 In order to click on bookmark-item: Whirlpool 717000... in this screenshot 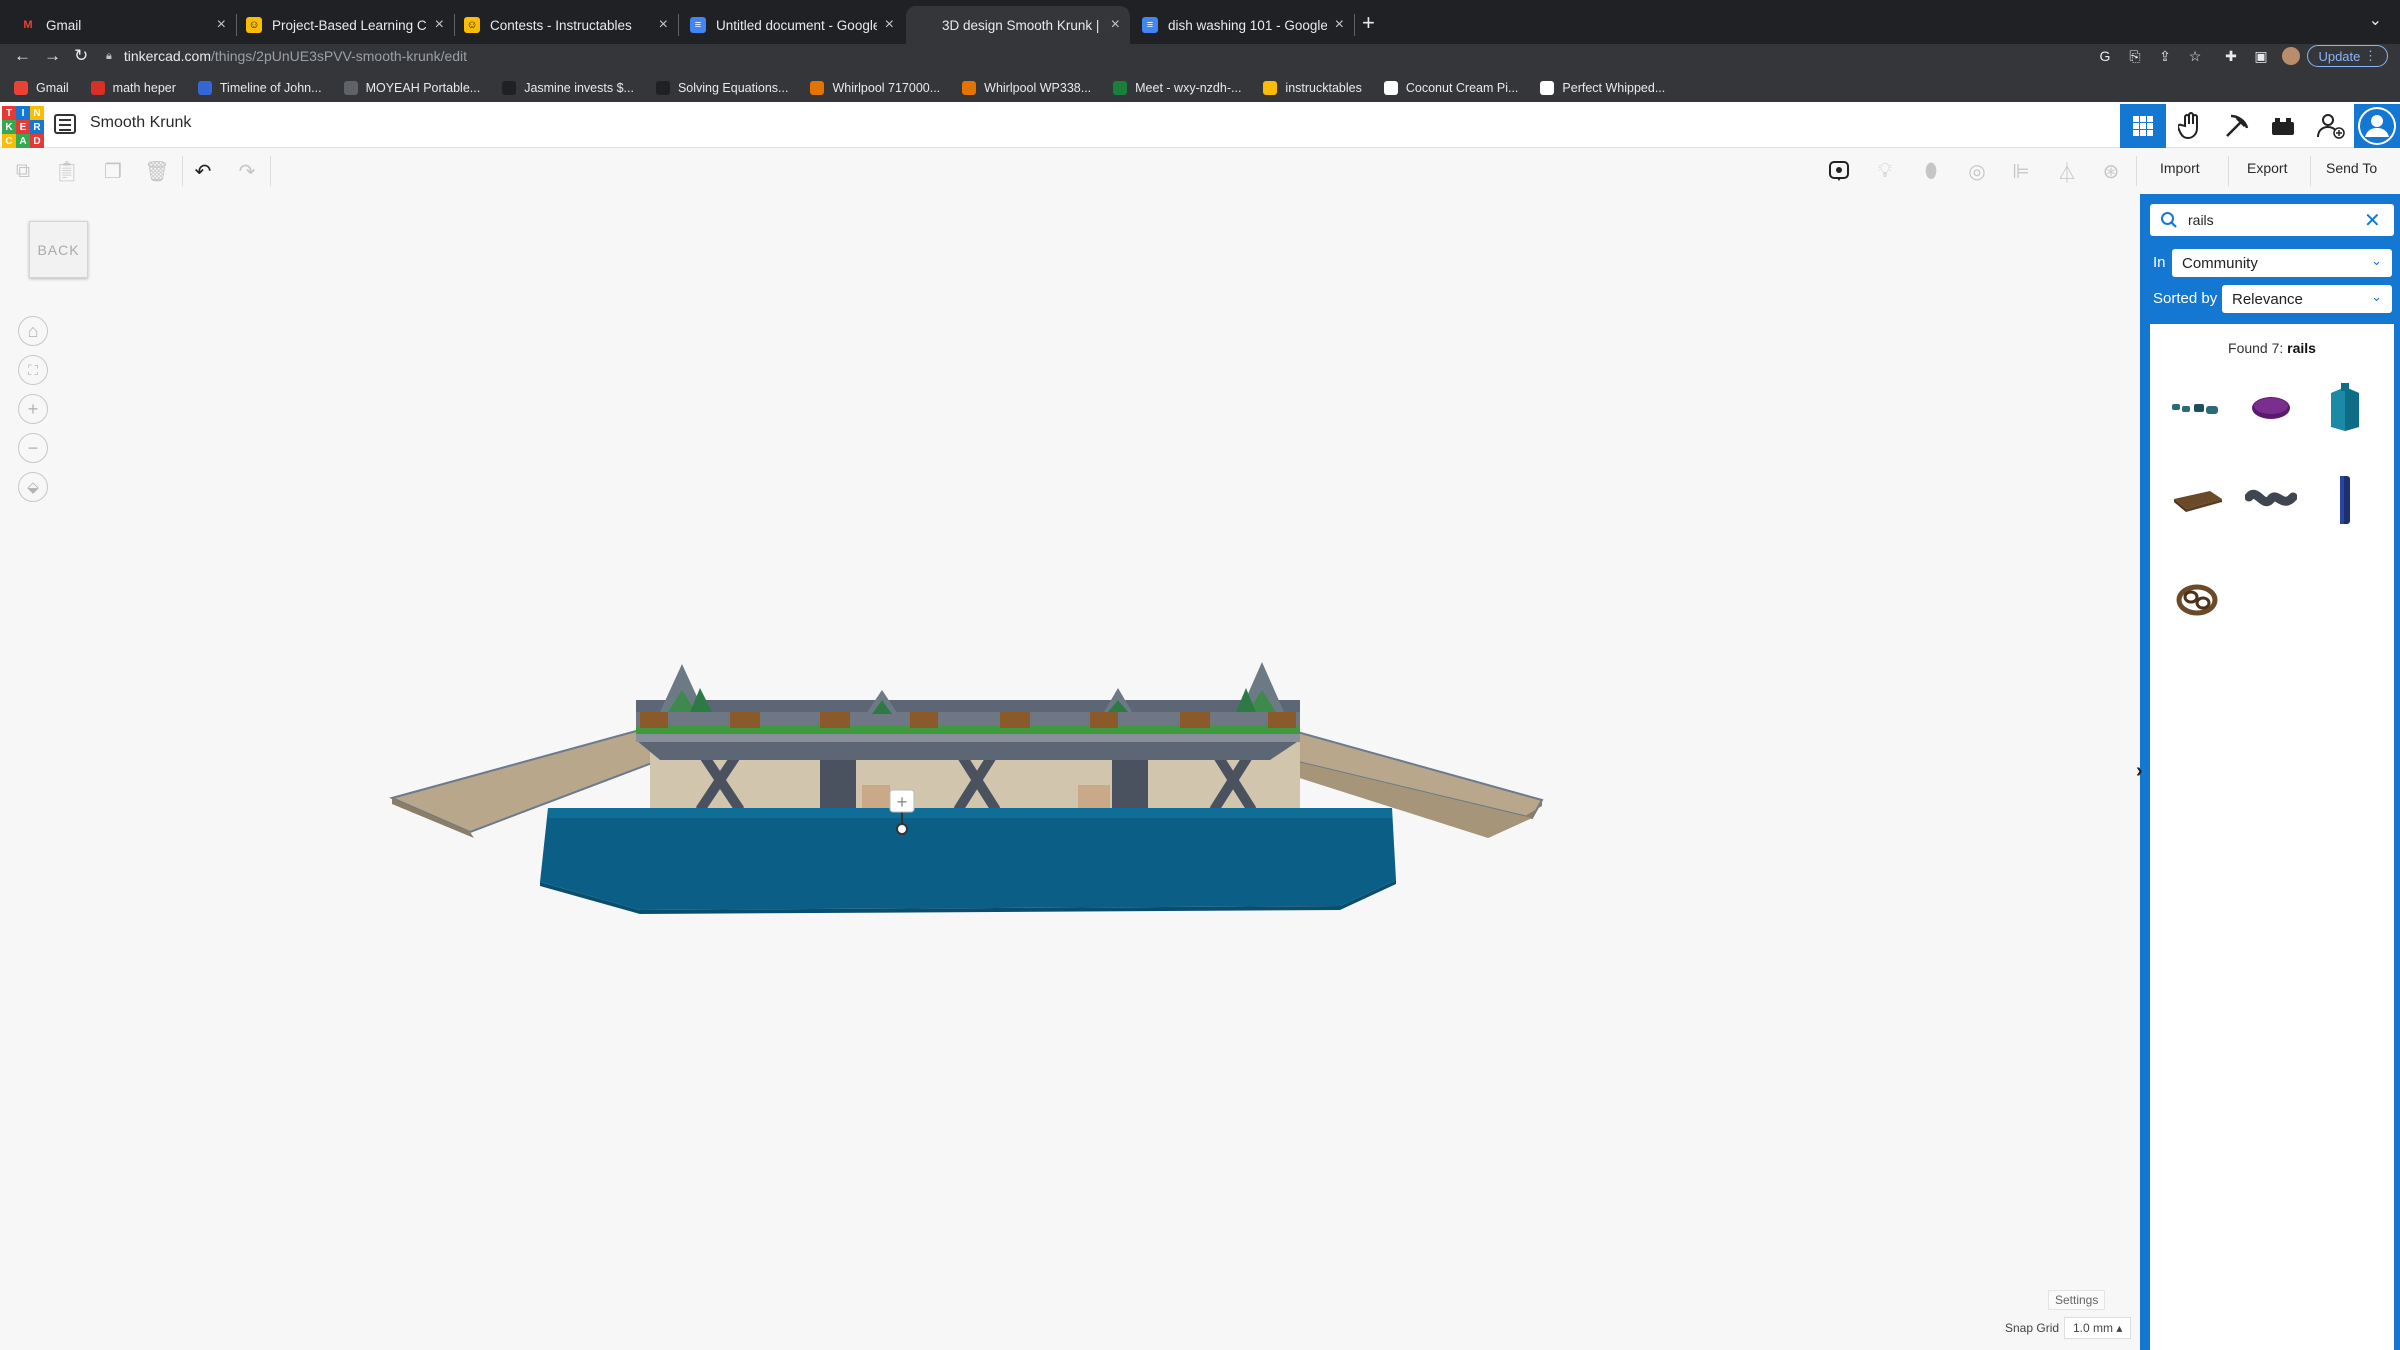, I will do `click(875, 88)`.